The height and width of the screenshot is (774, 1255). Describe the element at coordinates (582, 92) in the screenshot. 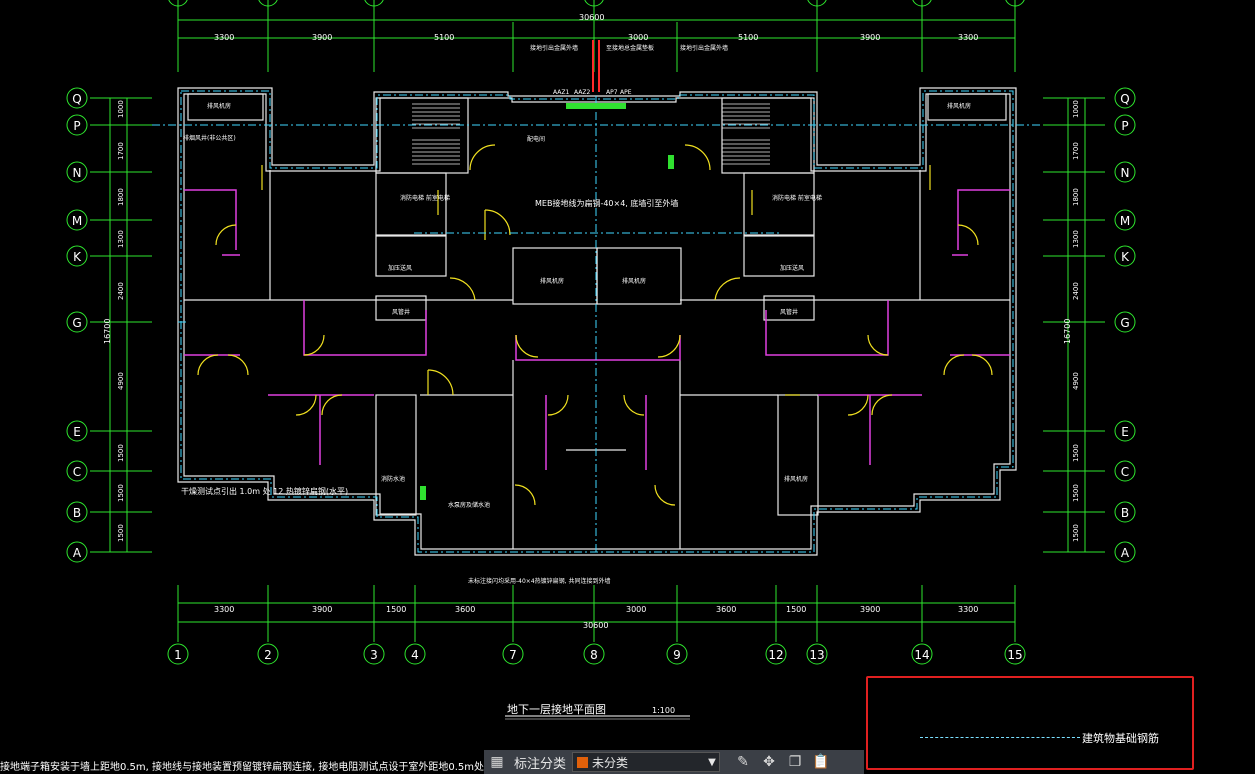

I see `equip-label-2: AAZ2` at that location.